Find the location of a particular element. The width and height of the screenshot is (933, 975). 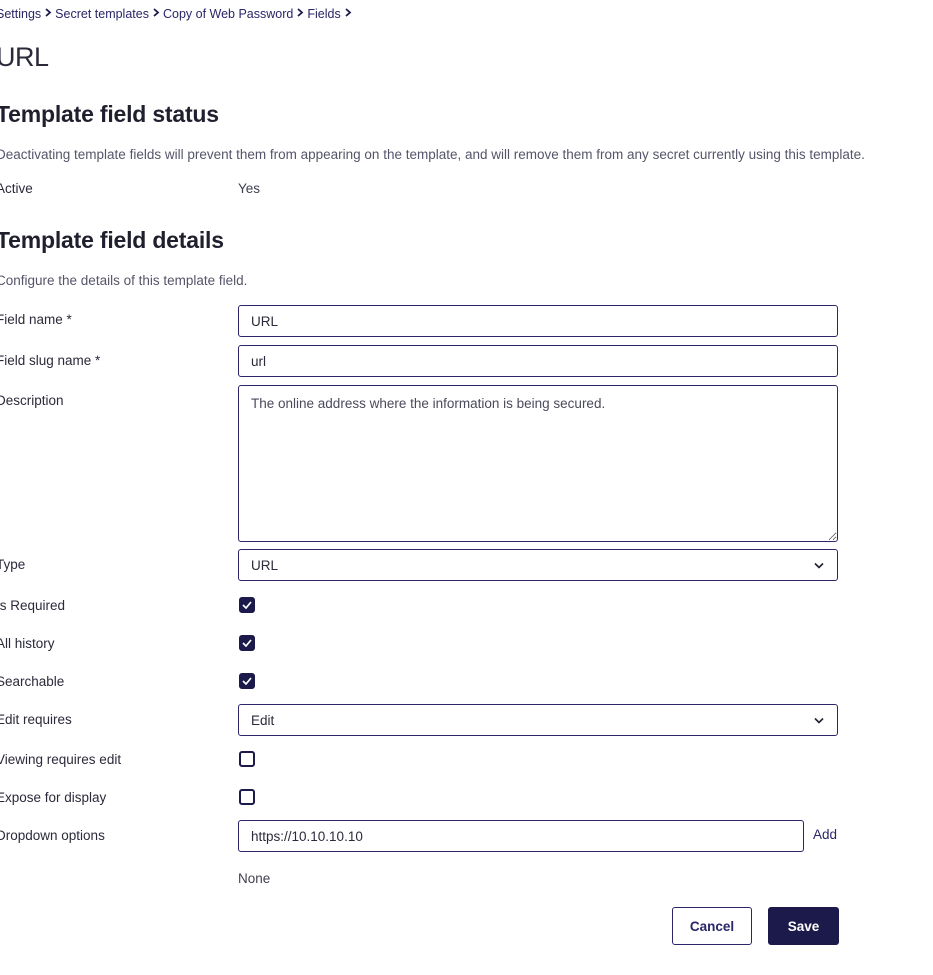

edit-requires-label: Edit requires is located at coordinates (36, 719).